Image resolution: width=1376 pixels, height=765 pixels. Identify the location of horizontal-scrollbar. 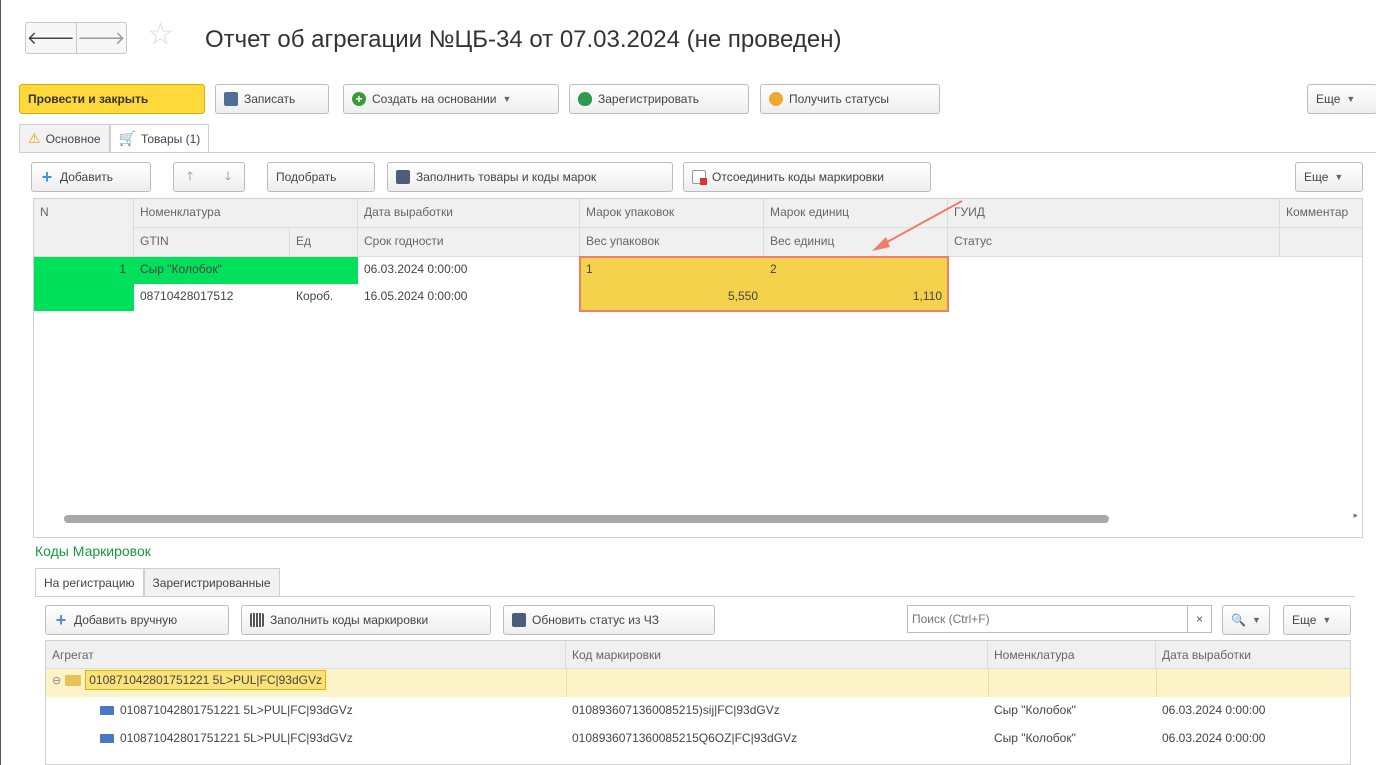
(698, 519).